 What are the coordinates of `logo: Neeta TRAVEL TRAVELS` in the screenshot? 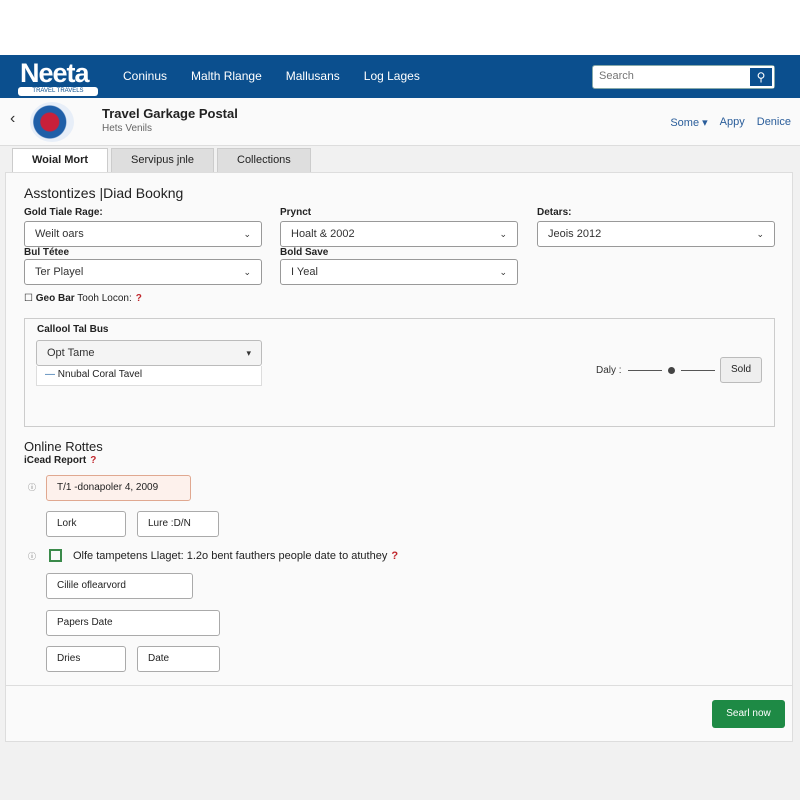 It's located at (58, 77).